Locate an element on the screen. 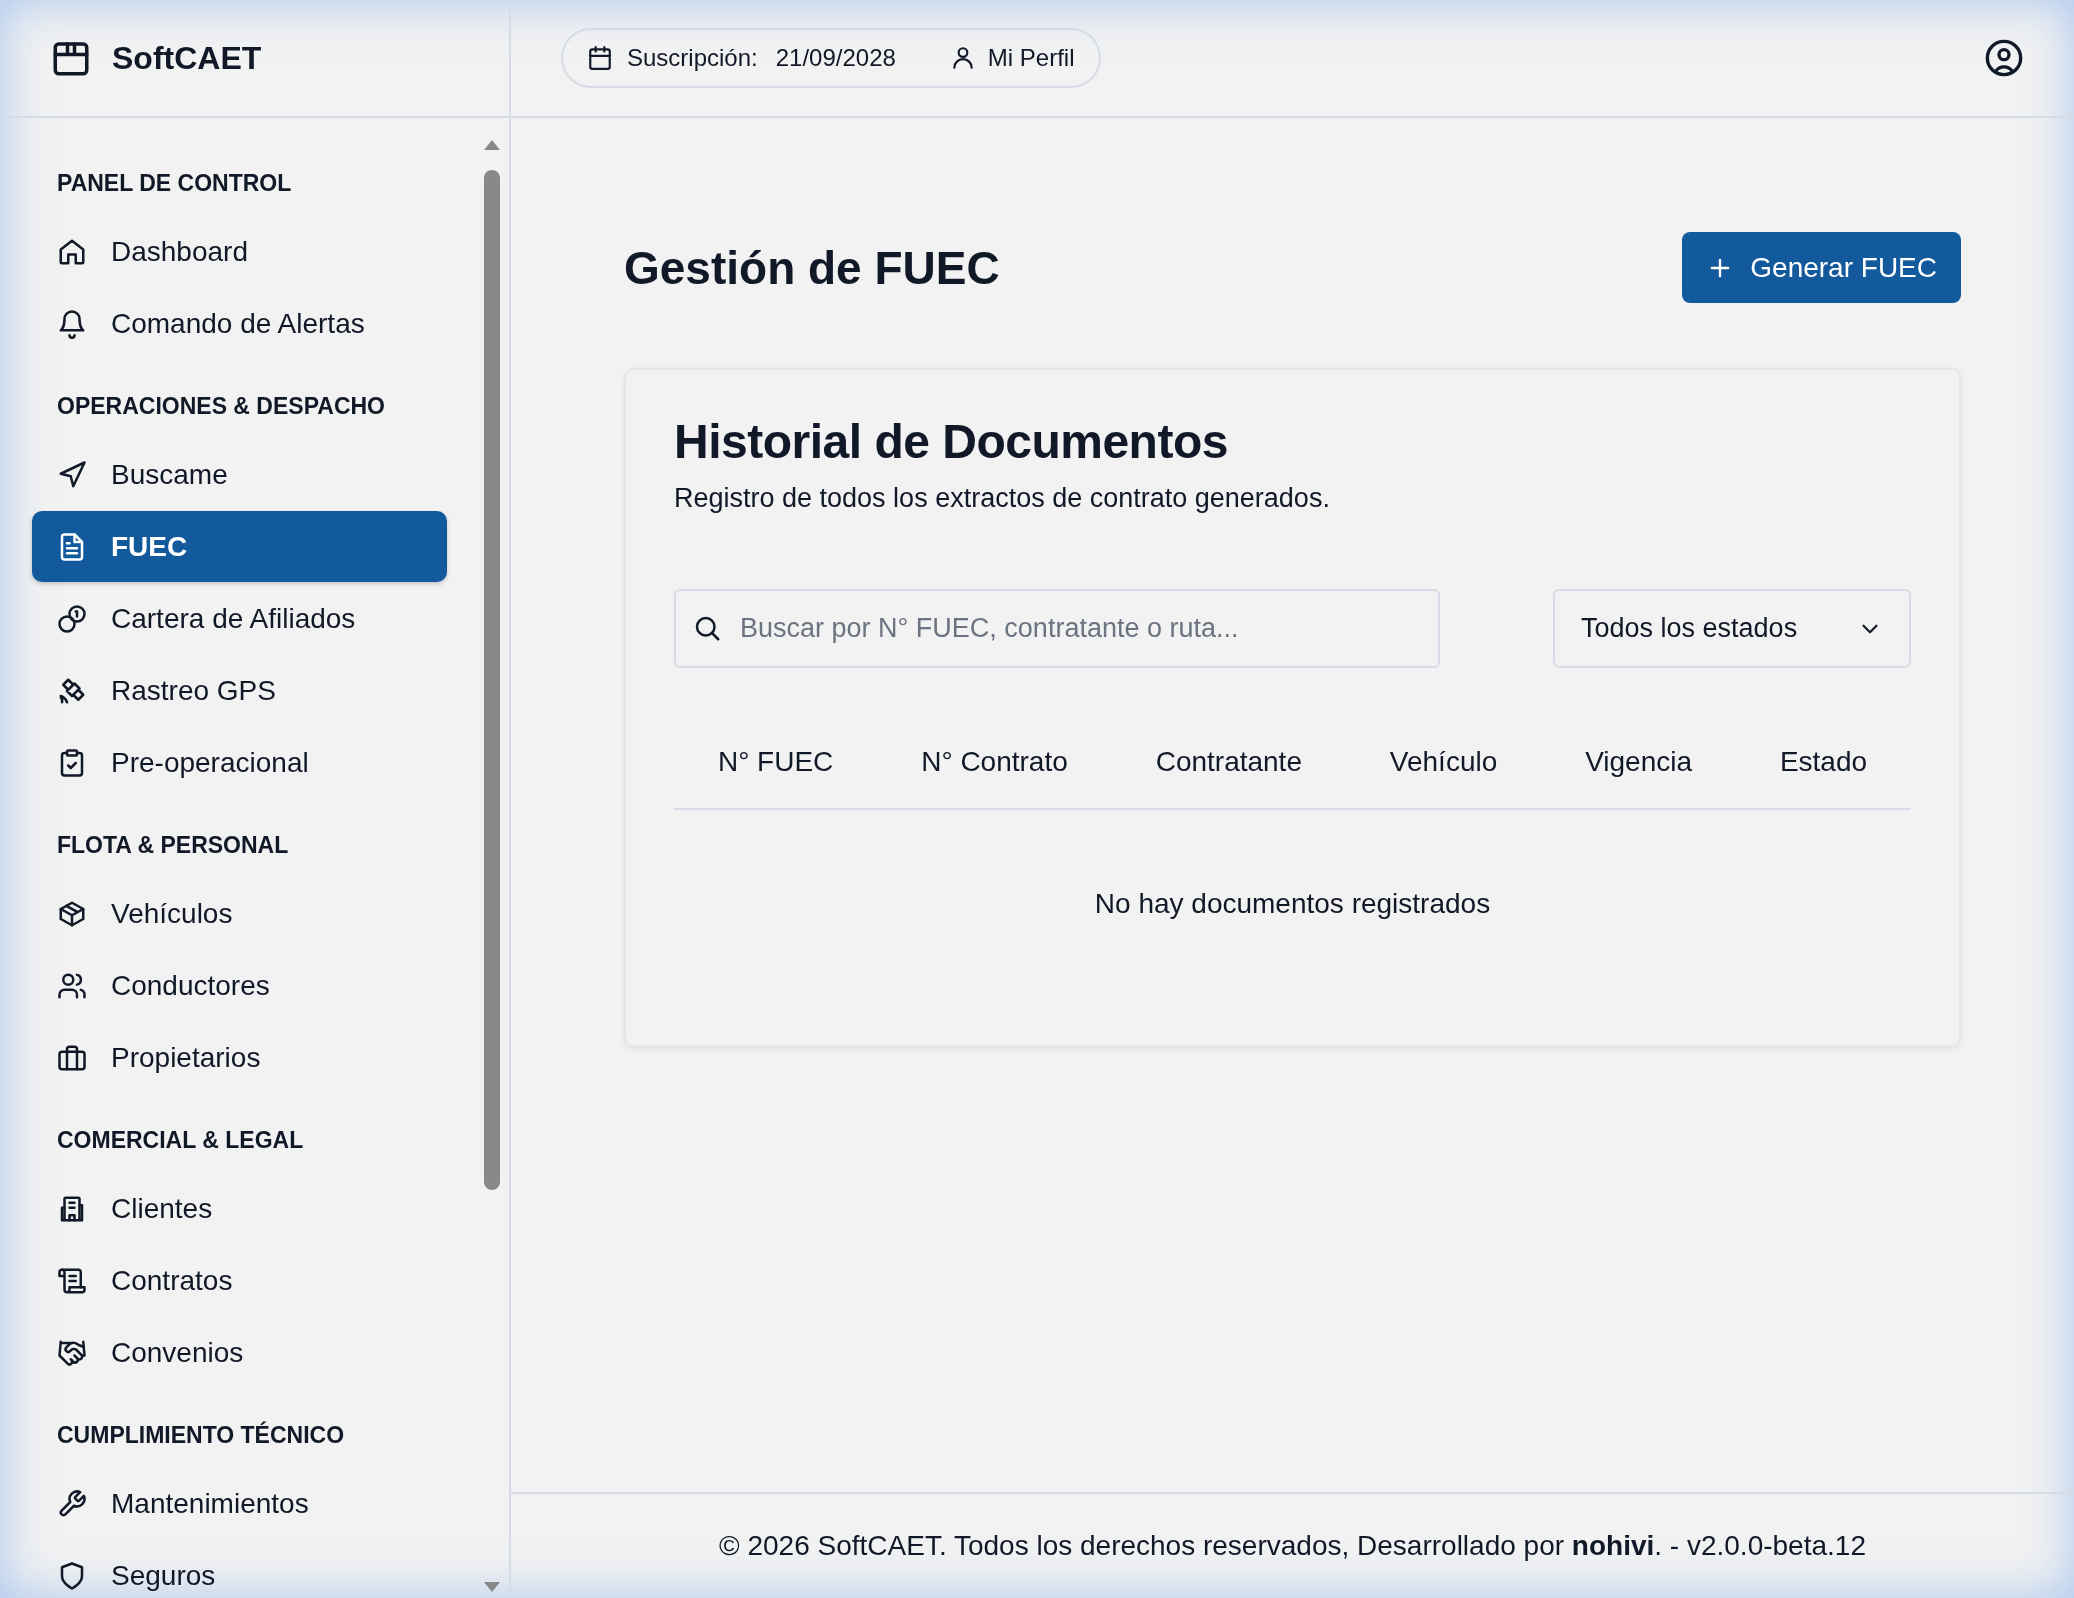 This screenshot has height=1598, width=2074. column-header: N° FUEC is located at coordinates (775, 762).